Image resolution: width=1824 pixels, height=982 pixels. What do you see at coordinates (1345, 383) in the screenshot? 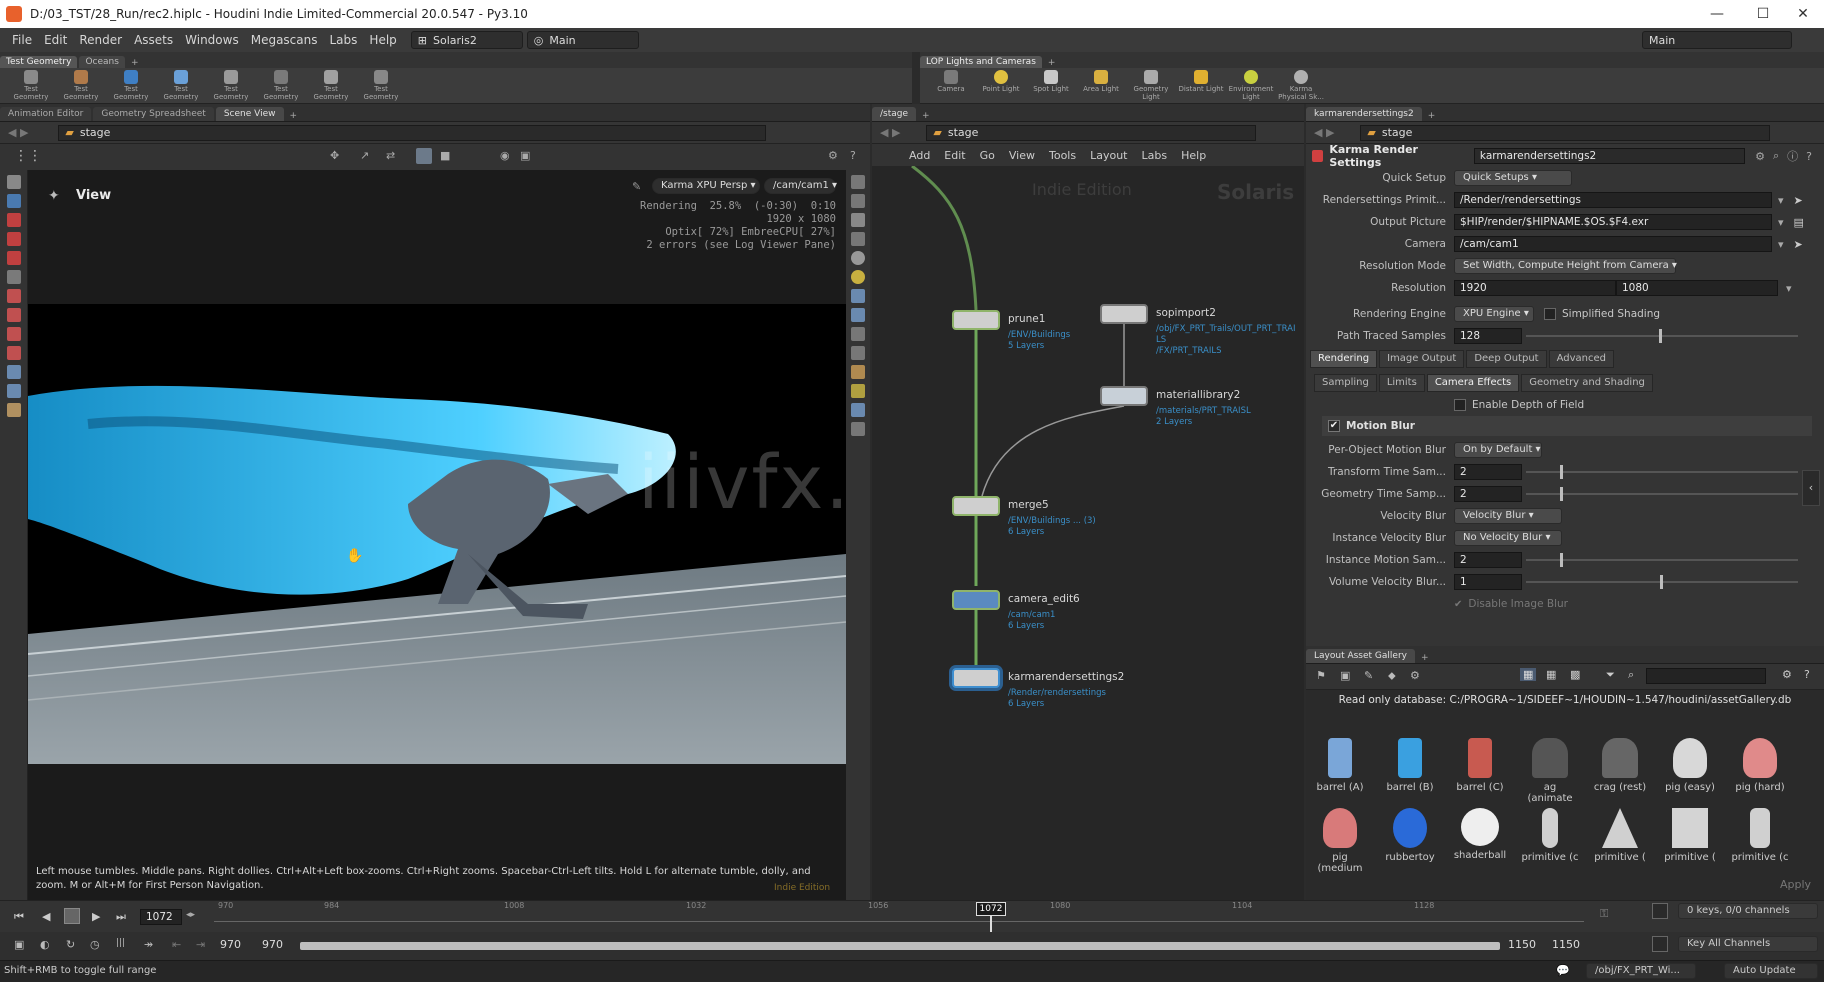
I see `tab-sampling: Sampling` at bounding box center [1345, 383].